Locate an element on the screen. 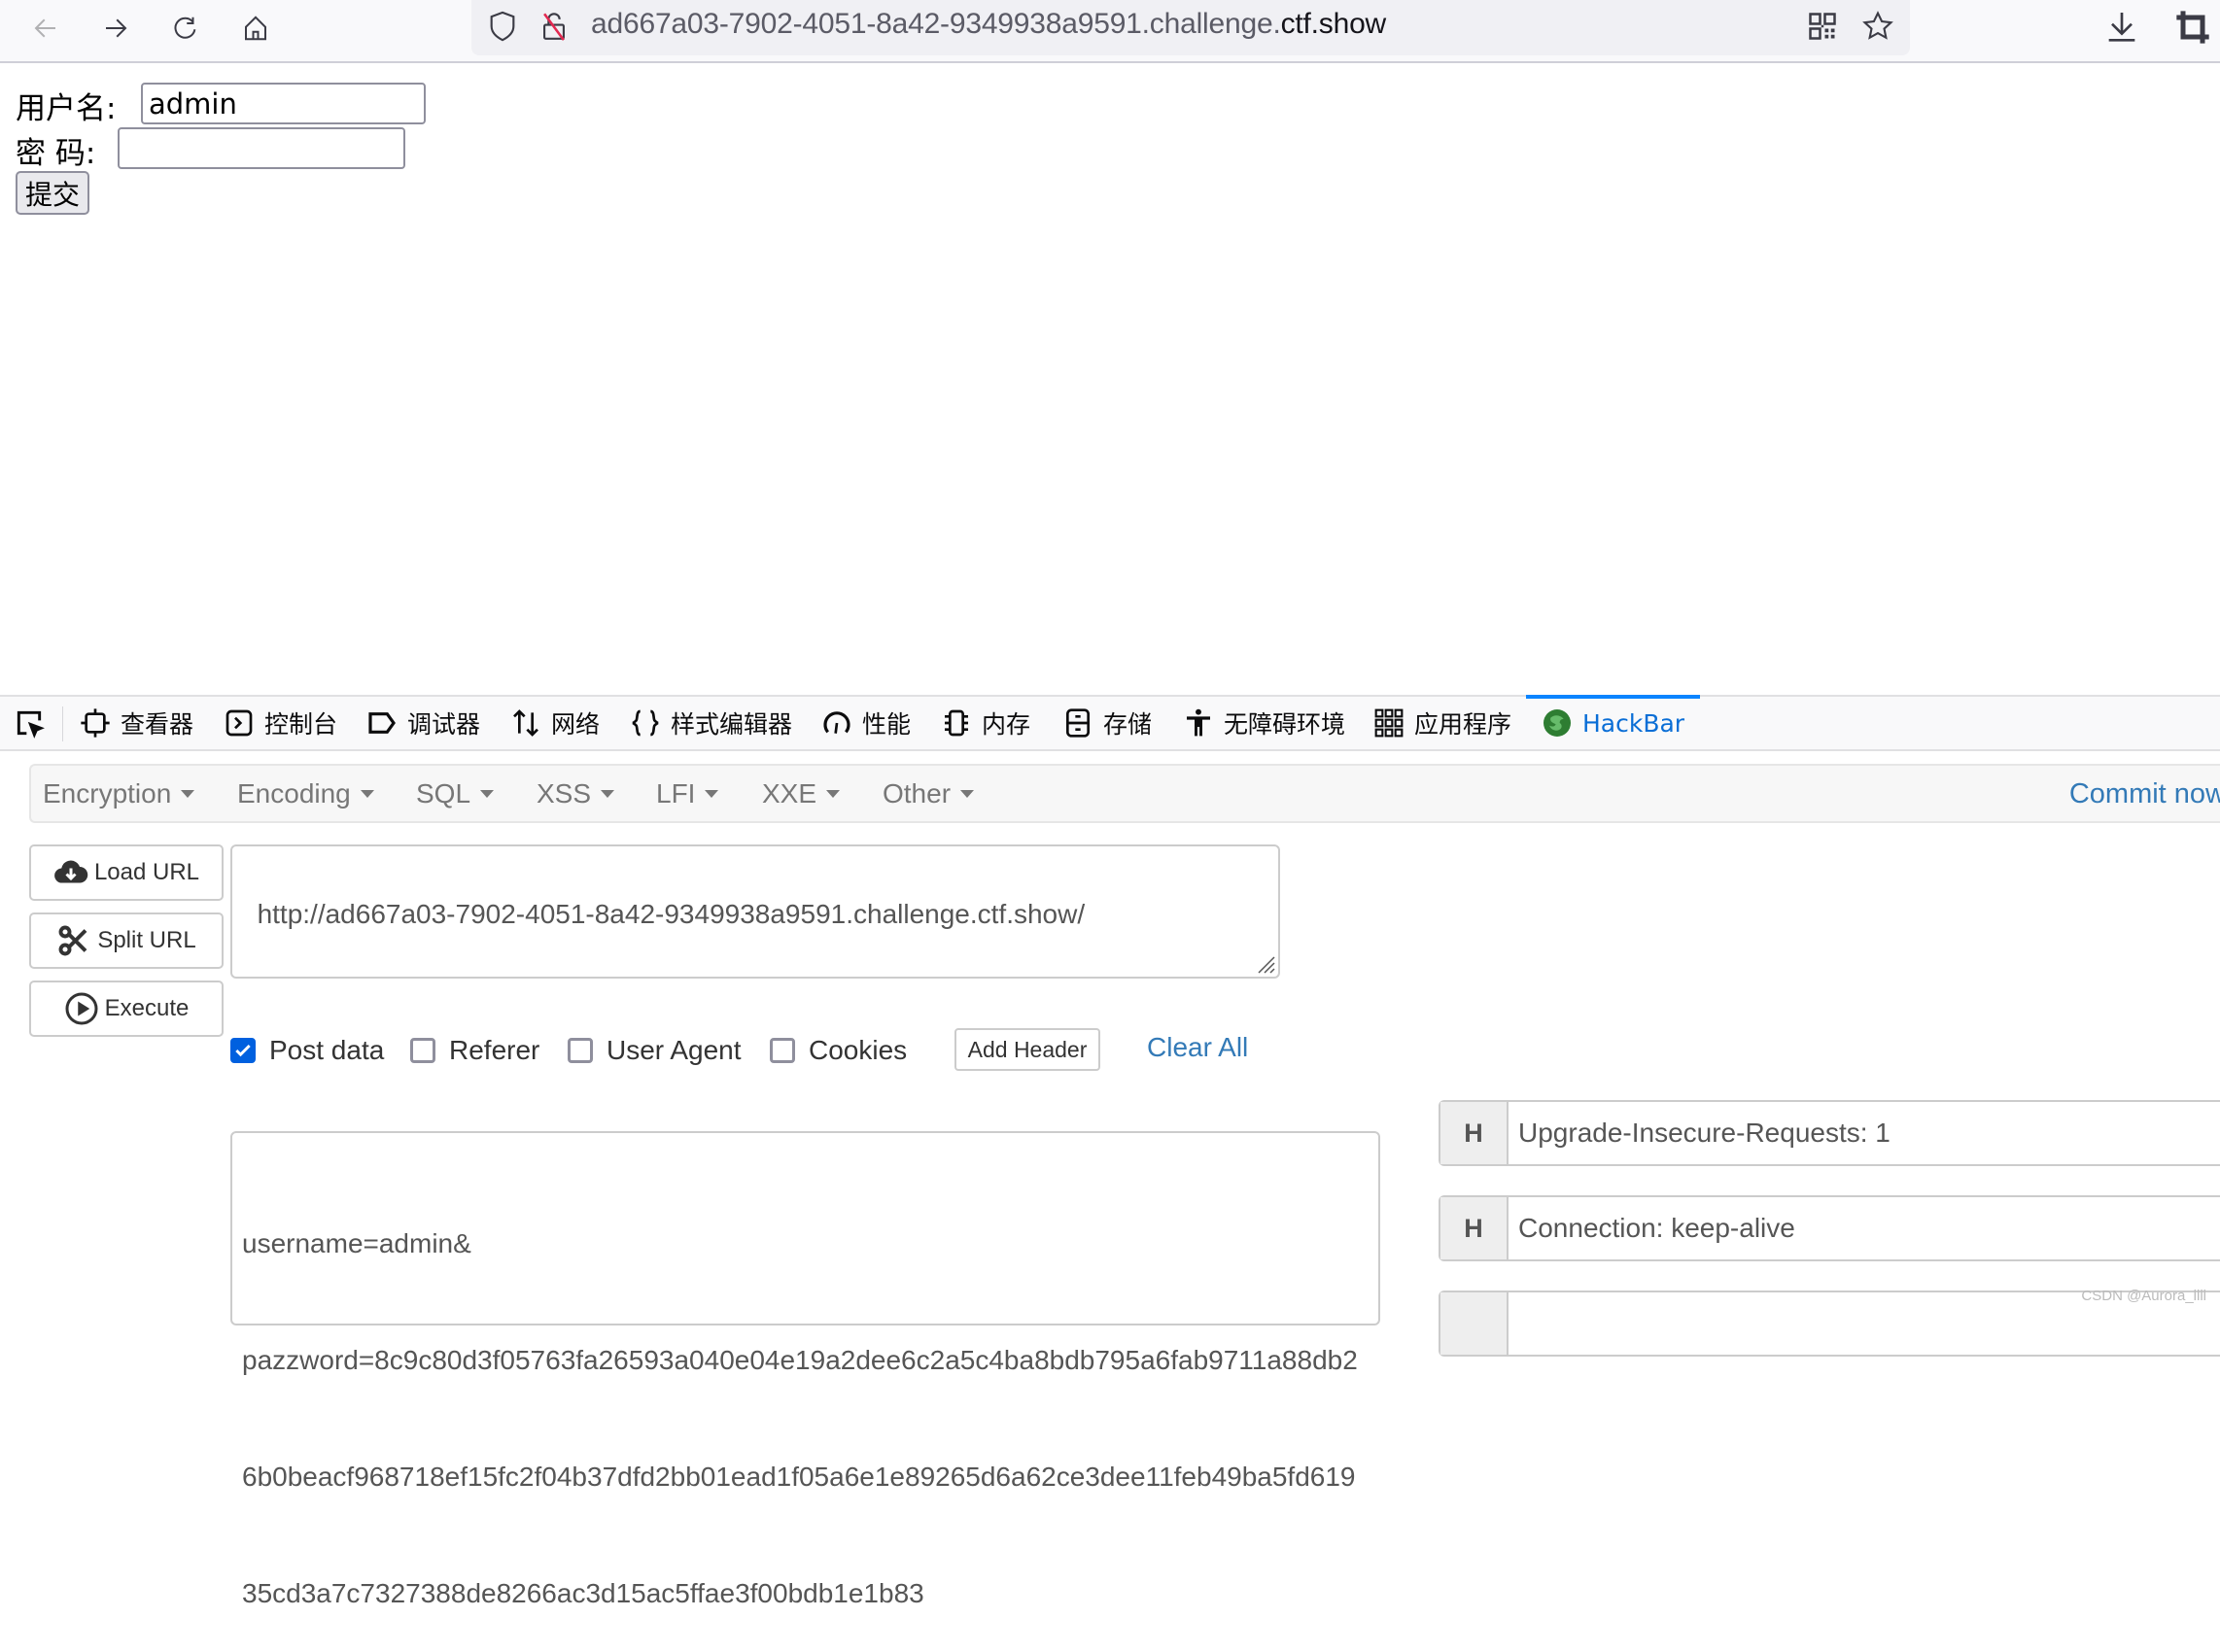  tab-debugger: 调试器 is located at coordinates (423, 723).